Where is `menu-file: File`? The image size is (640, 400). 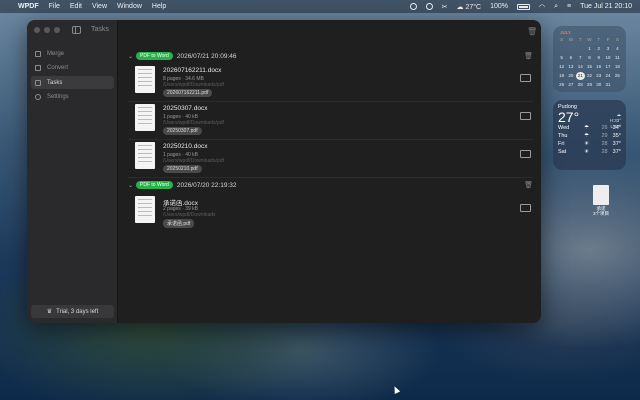 menu-file: File is located at coordinates (54, 6).